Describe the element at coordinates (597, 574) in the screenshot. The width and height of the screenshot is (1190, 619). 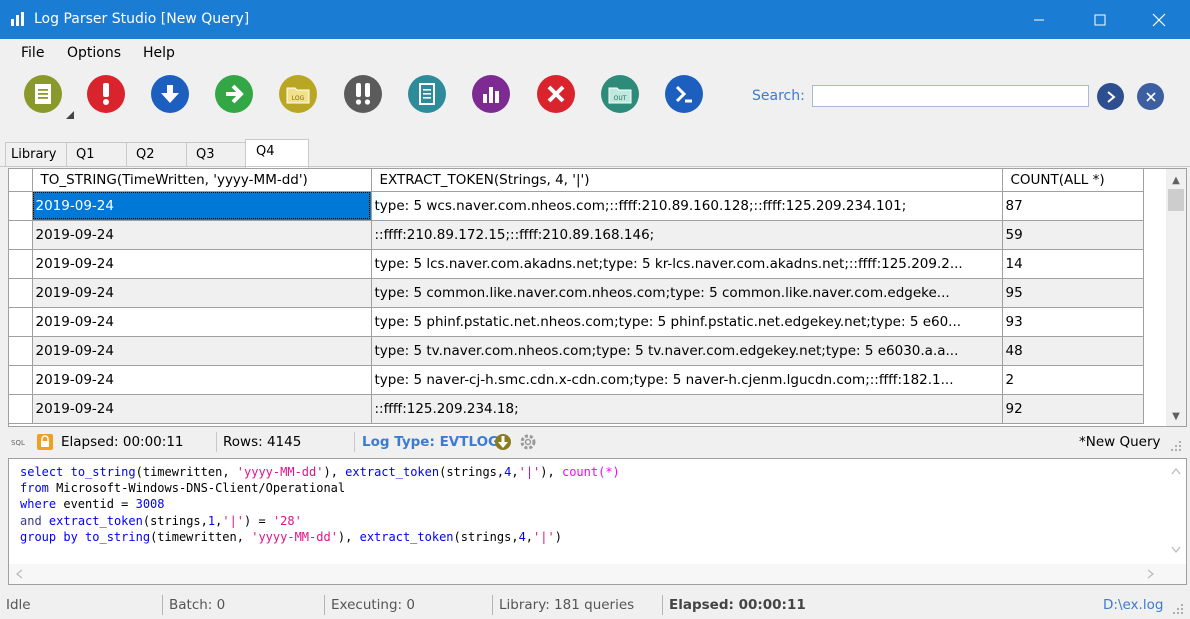
I see `editor-horizontal-scrollbar` at that location.